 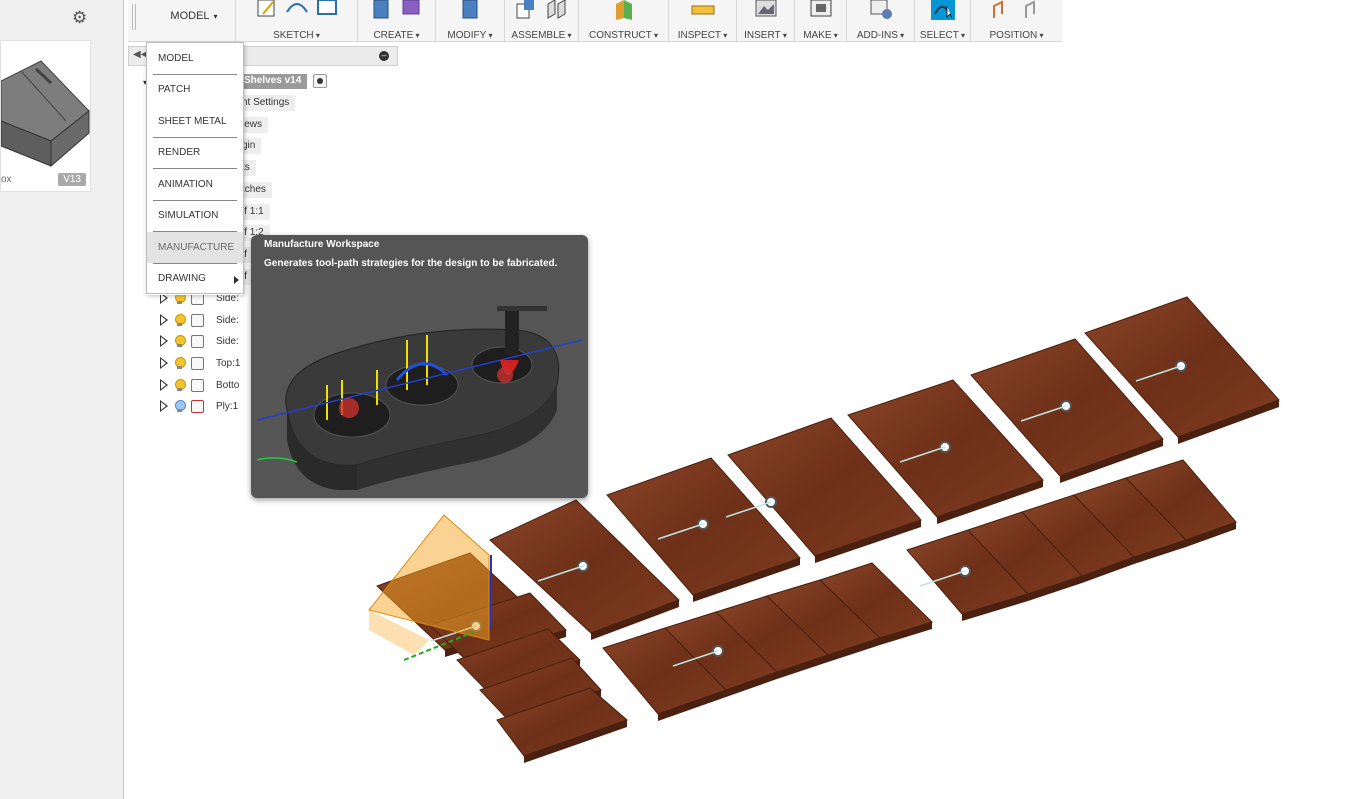 What do you see at coordinates (266, 103) in the screenshot?
I see `tree-node-settings: nt Settings` at bounding box center [266, 103].